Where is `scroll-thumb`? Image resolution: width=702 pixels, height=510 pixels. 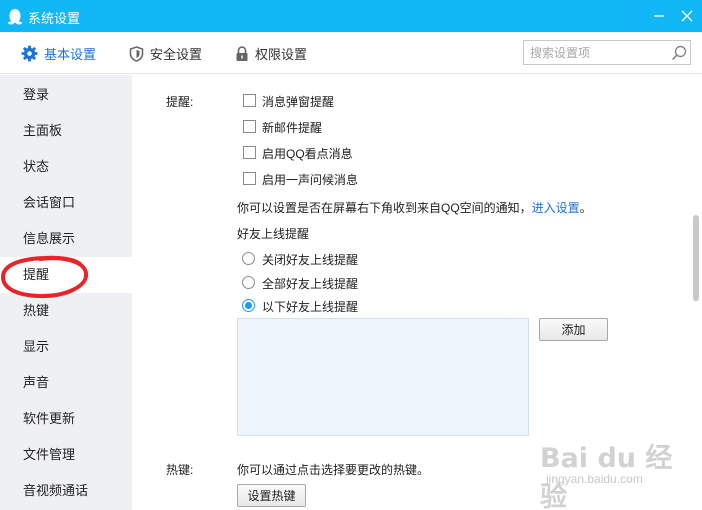
scroll-thumb is located at coordinates (696, 258).